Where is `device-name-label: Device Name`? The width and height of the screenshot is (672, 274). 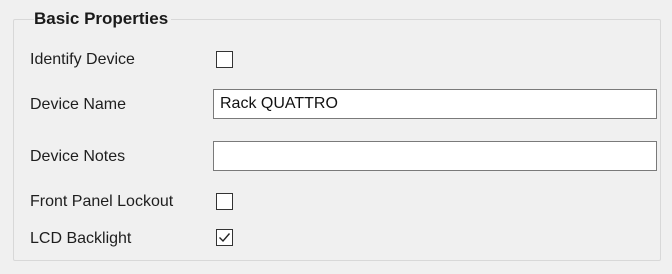 device-name-label: Device Name is located at coordinates (78, 104).